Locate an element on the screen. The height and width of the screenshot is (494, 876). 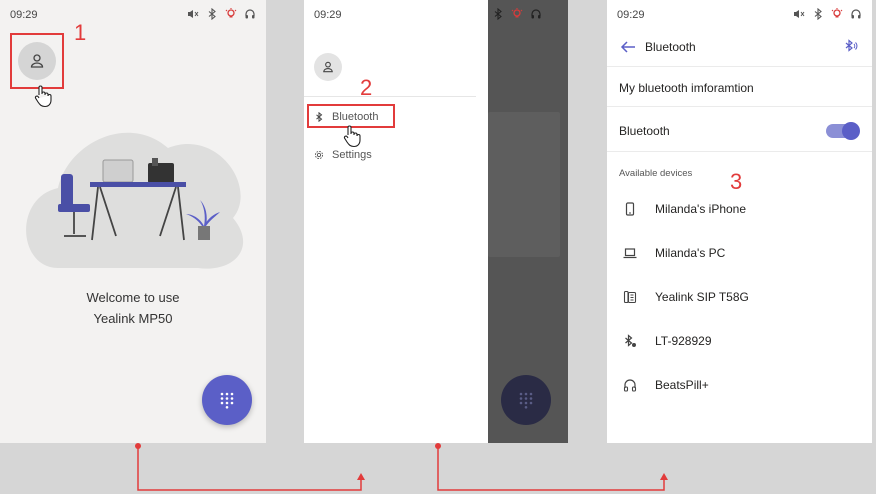
device-name: BeatsPill+ is located at coordinates (682, 385).